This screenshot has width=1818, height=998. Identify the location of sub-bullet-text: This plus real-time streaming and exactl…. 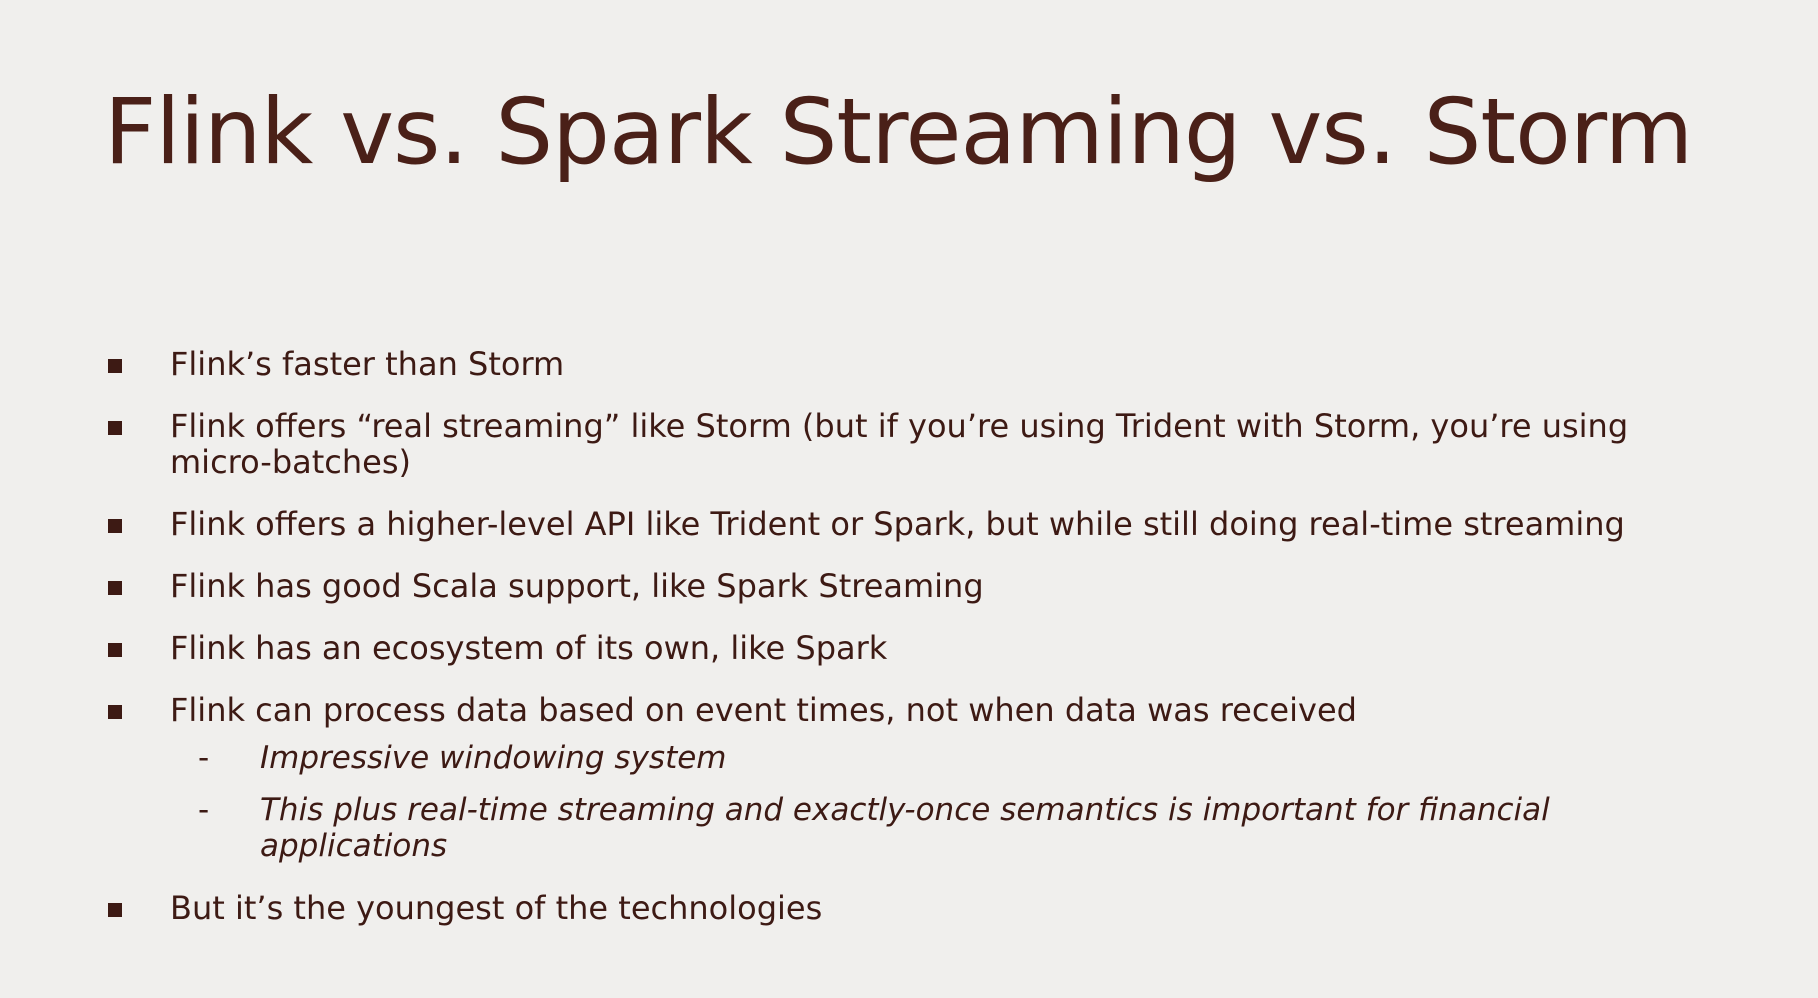
(905, 828).